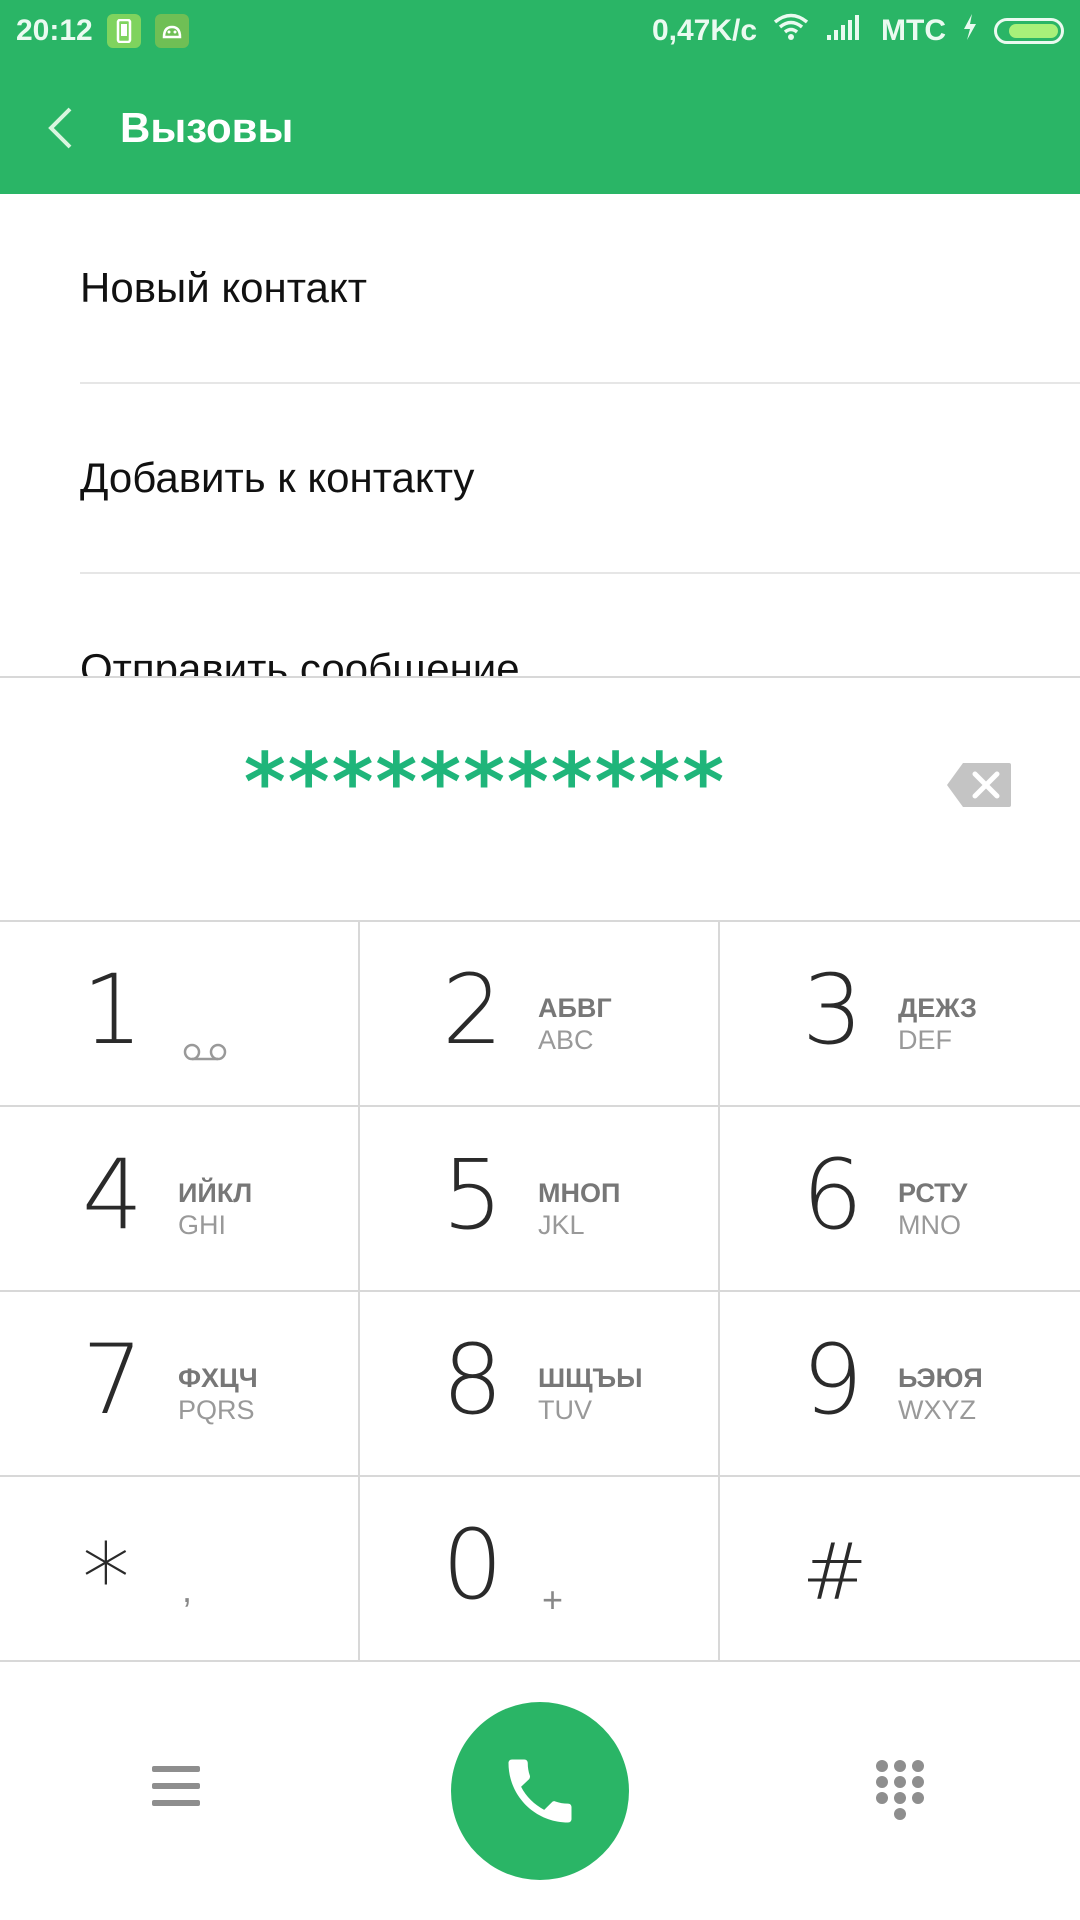  I want to click on carrier-name: МТС, so click(913, 30).